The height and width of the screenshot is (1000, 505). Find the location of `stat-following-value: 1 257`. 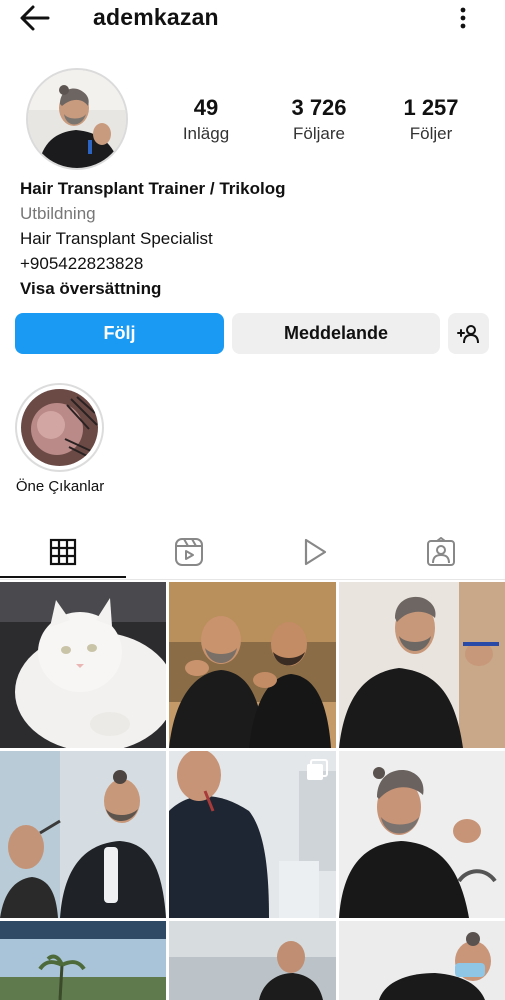

stat-following-value: 1 257 is located at coordinates (431, 107).